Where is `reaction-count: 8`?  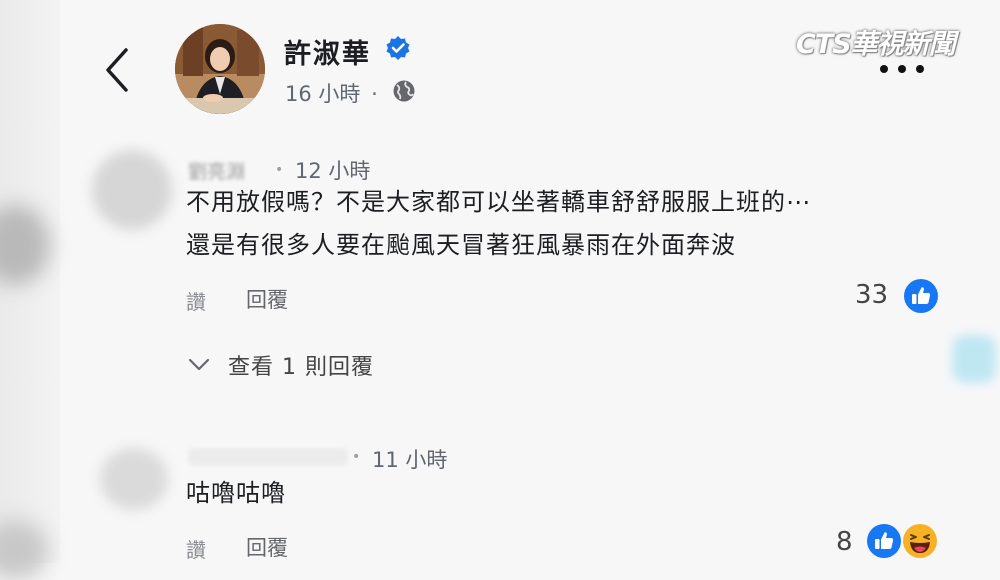 reaction-count: 8 is located at coordinates (844, 542).